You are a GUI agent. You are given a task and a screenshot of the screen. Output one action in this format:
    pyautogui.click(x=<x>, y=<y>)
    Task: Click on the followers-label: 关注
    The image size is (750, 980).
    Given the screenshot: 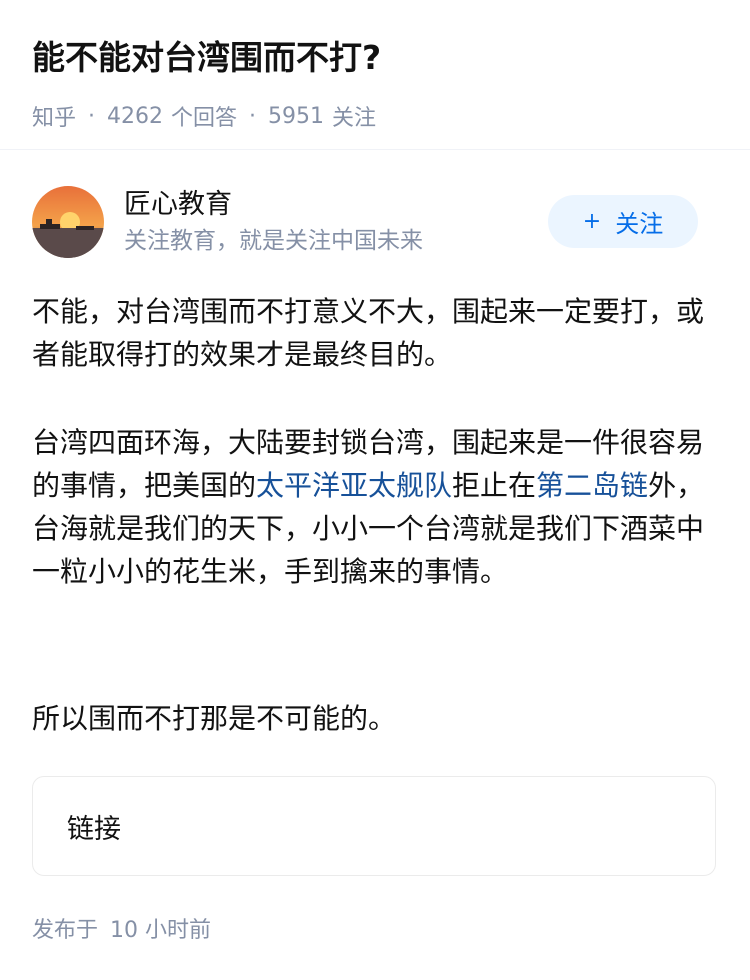 What is the action you would take?
    pyautogui.click(x=354, y=118)
    